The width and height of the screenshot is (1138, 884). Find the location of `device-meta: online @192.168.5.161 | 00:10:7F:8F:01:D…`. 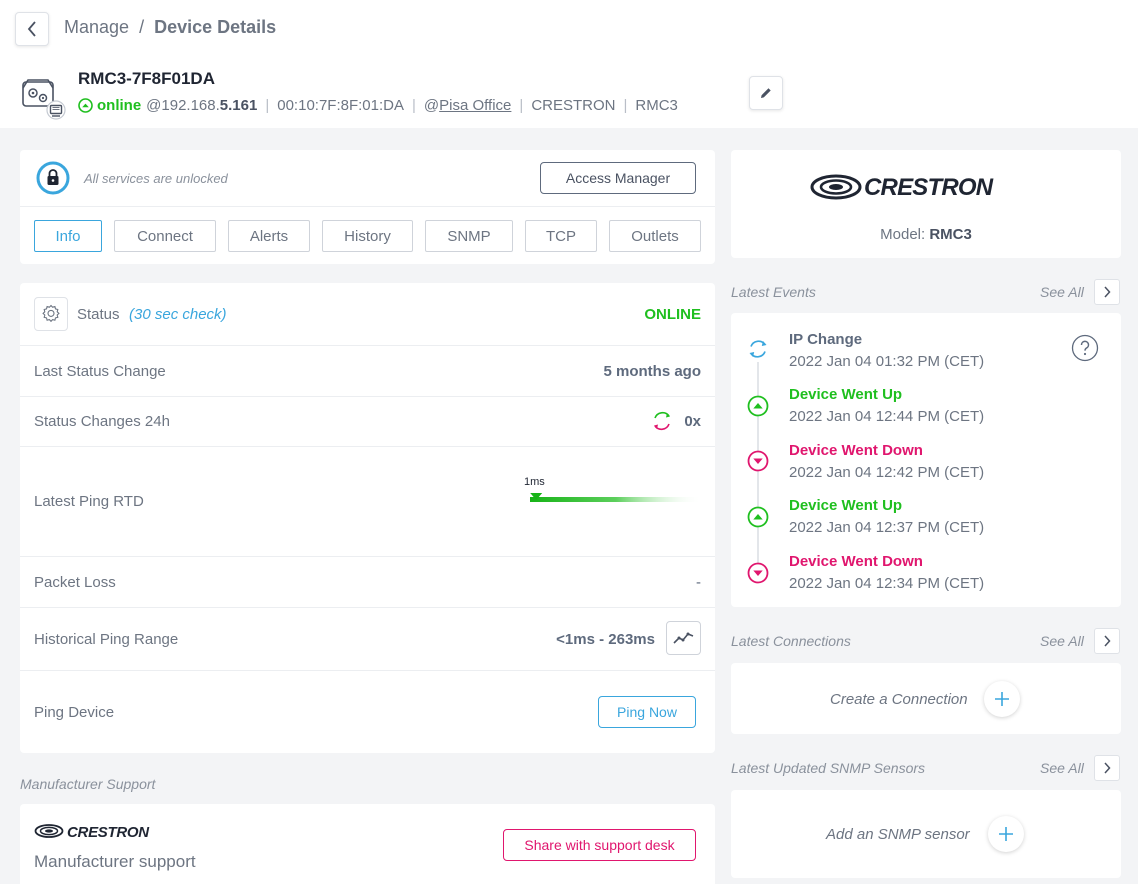

device-meta: online @192.168.5.161 | 00:10:7F:8F:01:D… is located at coordinates (378, 105).